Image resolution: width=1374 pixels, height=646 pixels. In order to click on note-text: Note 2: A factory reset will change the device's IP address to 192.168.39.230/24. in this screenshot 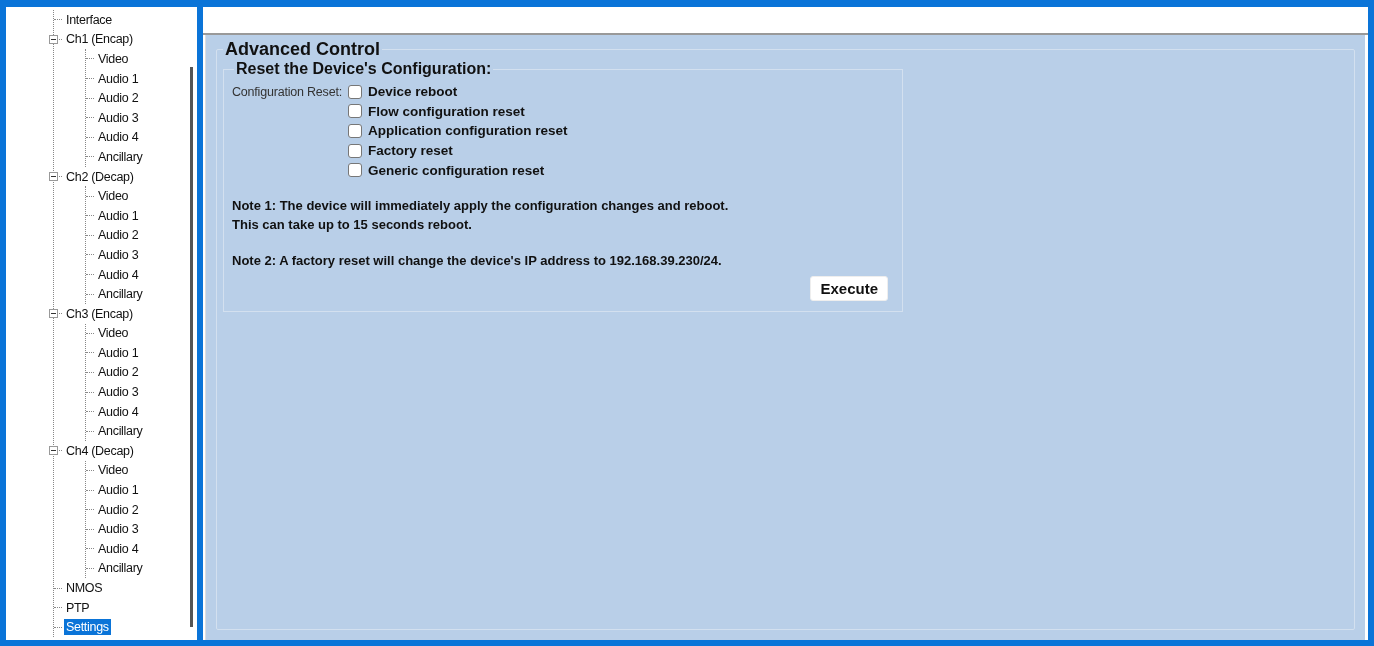, I will do `click(477, 260)`.